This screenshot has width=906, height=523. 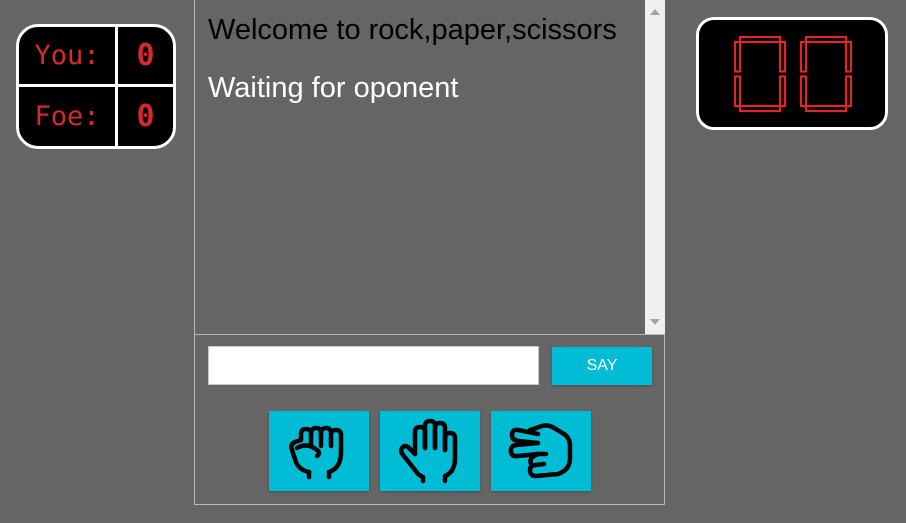 What do you see at coordinates (373, 365) in the screenshot?
I see `chat-input` at bounding box center [373, 365].